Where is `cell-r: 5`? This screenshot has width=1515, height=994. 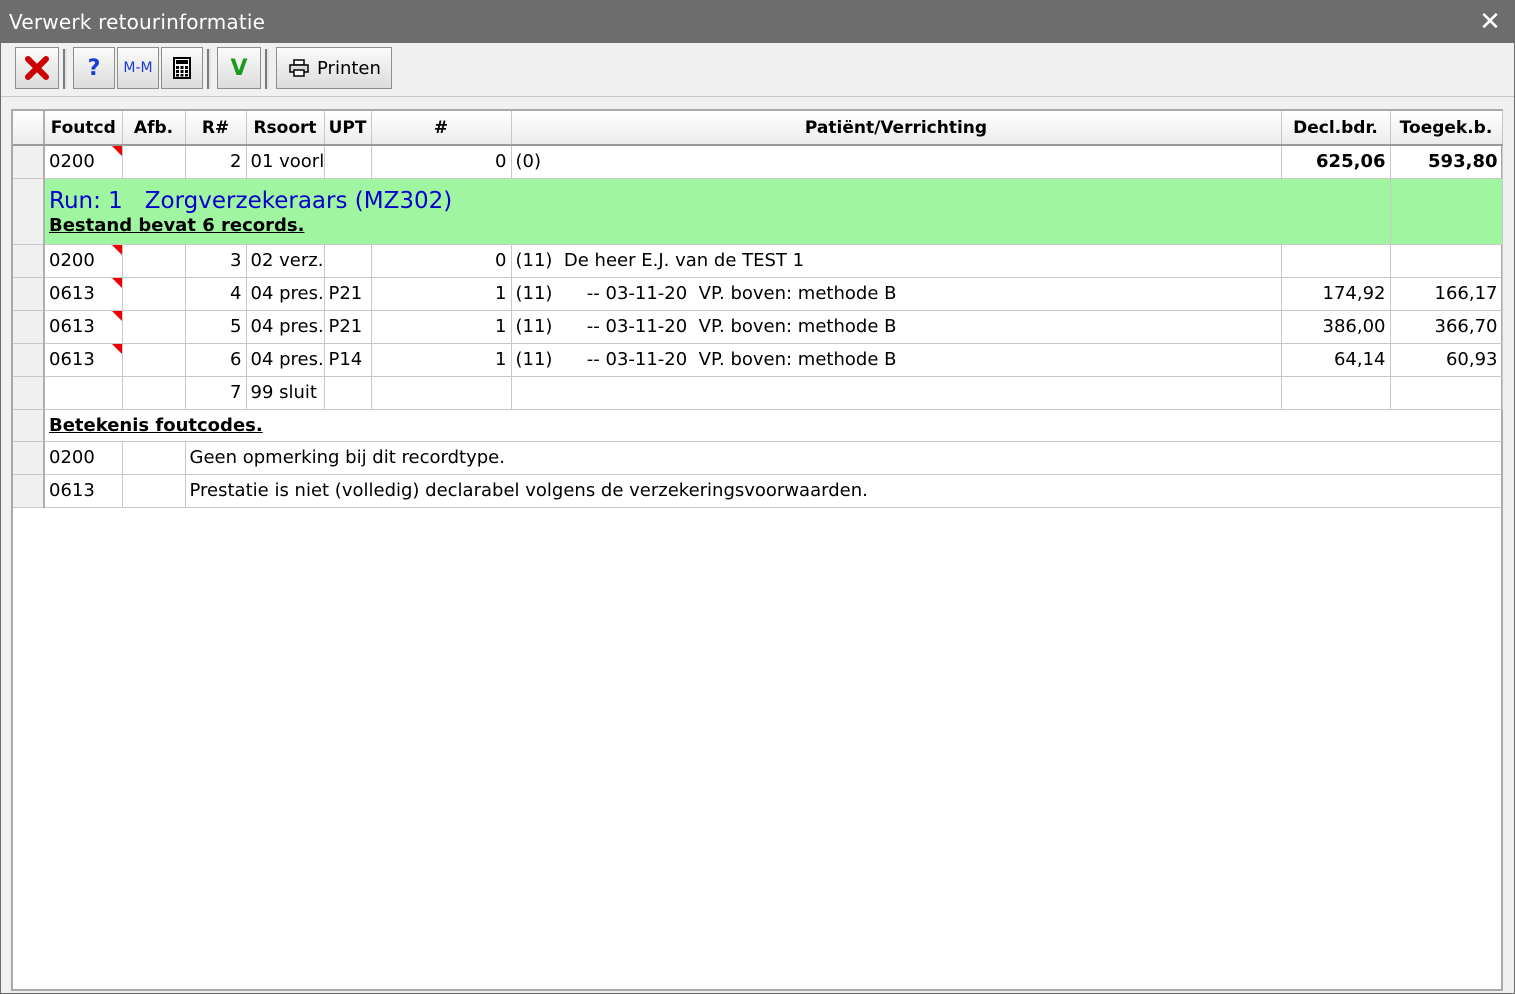
cell-r: 5 is located at coordinates (216, 327).